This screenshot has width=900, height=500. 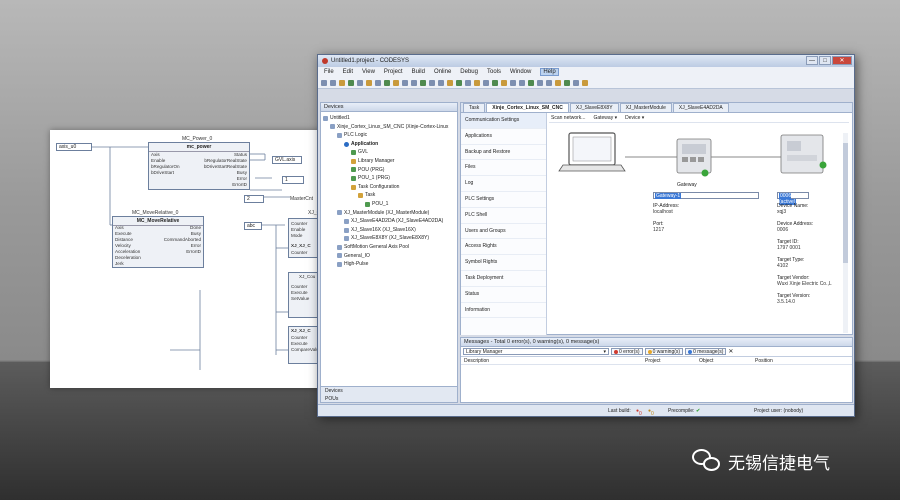 I want to click on editor-vertical-scrollbar, so click(x=845, y=233).